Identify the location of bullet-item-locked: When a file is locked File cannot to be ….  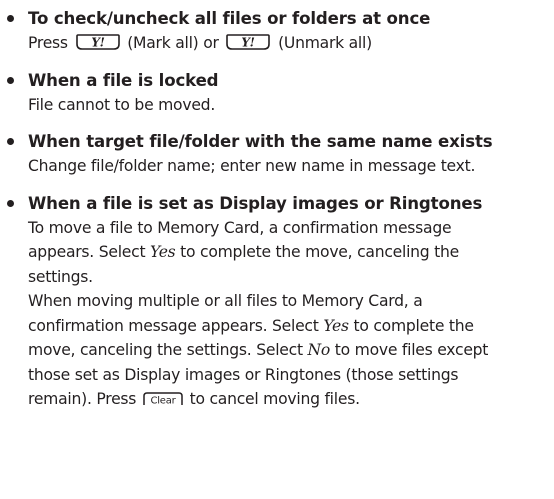
(277, 93).